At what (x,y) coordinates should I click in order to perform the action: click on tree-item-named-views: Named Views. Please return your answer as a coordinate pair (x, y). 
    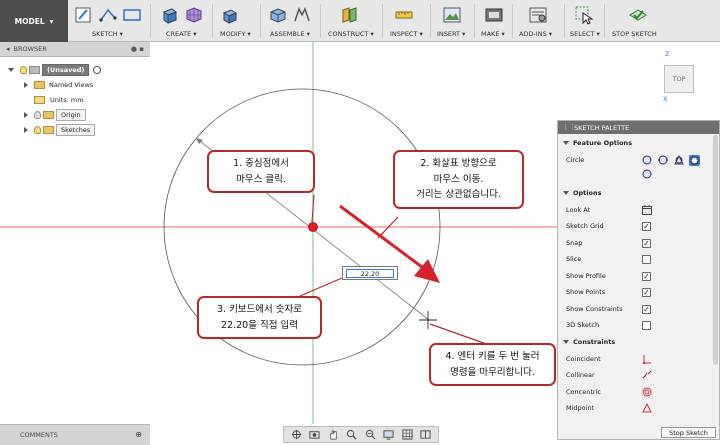
    Looking at the image, I should click on (58, 85).